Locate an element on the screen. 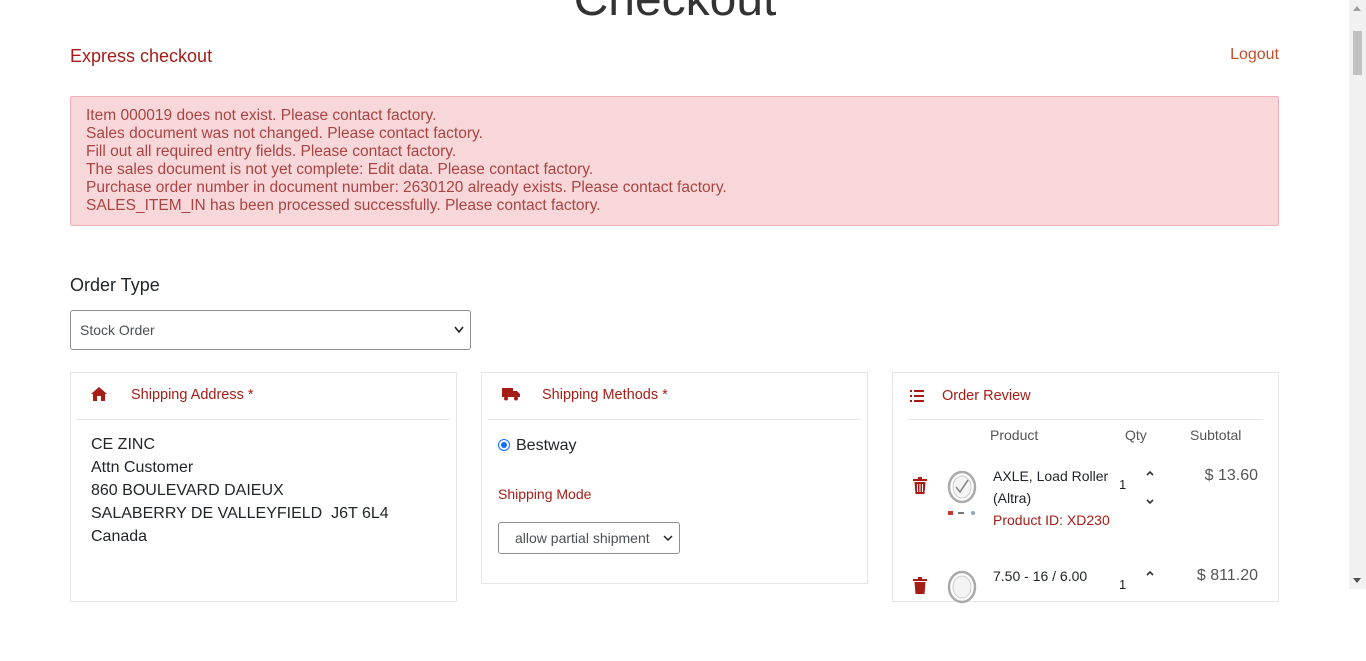 The width and height of the screenshot is (1366, 661). scroll-down-arrow is located at coordinates (1357, 580).